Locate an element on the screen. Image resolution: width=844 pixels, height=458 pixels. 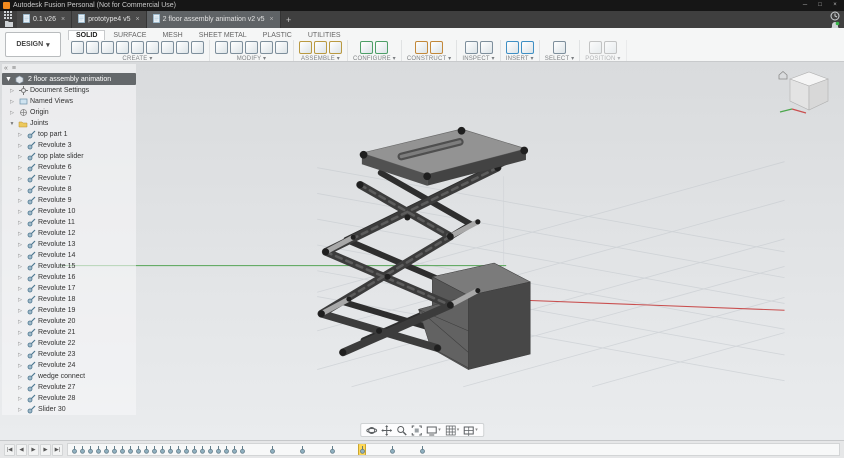
browser-joint-item: ▷ Revolute 15 is located at coordinates (69, 266).